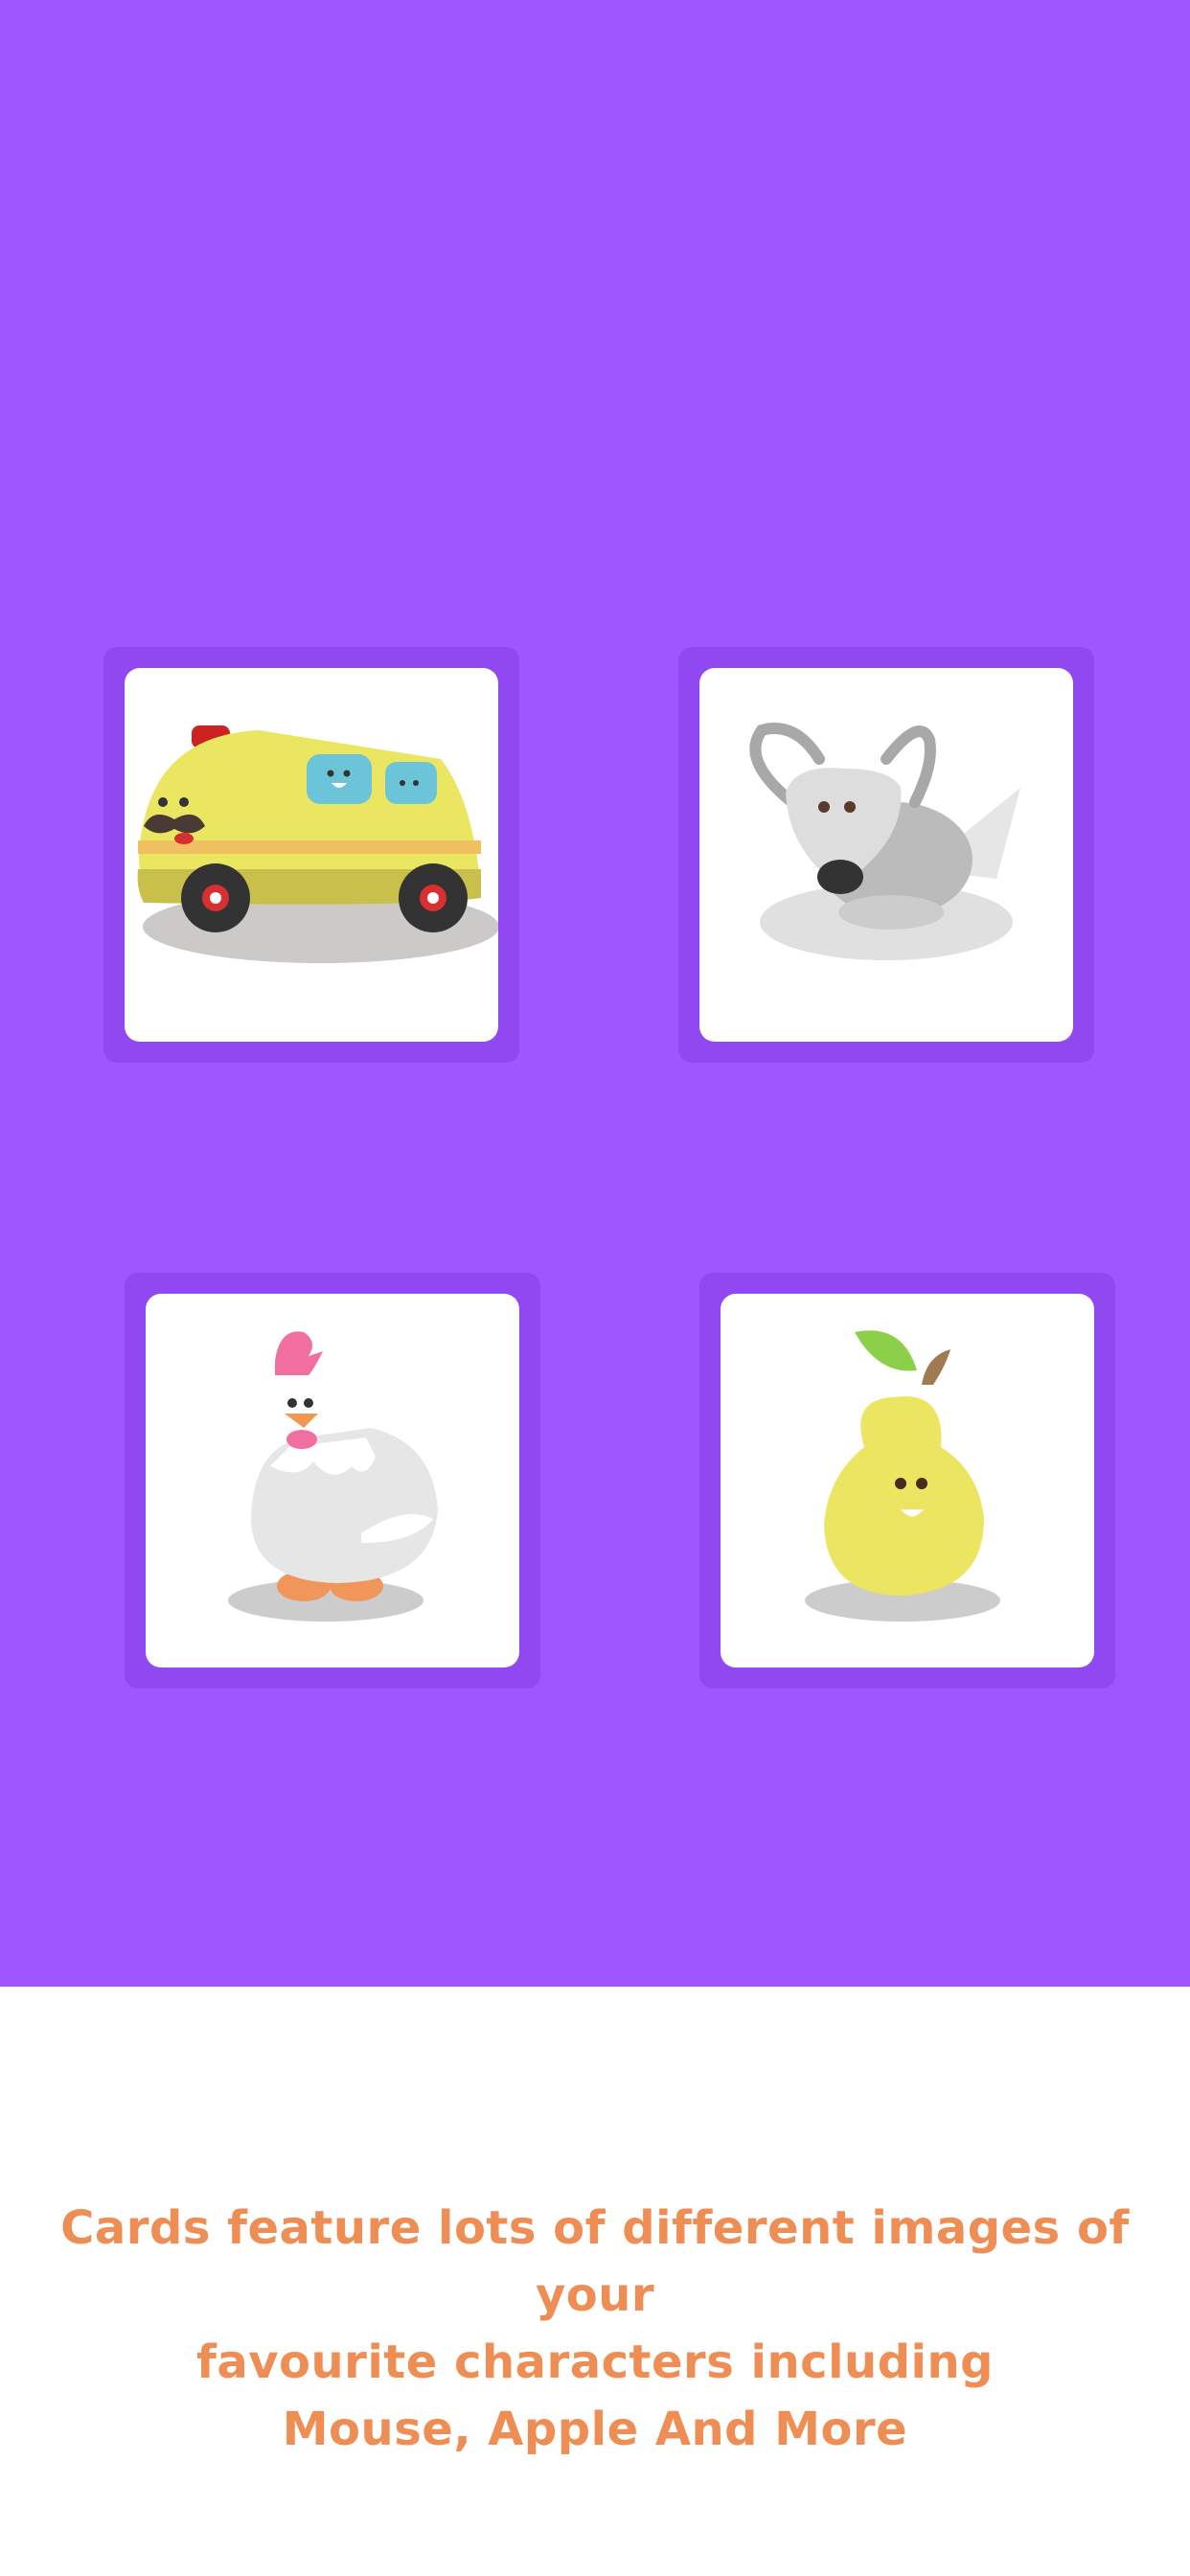 The height and width of the screenshot is (2576, 1190). I want to click on card-hen, so click(333, 1481).